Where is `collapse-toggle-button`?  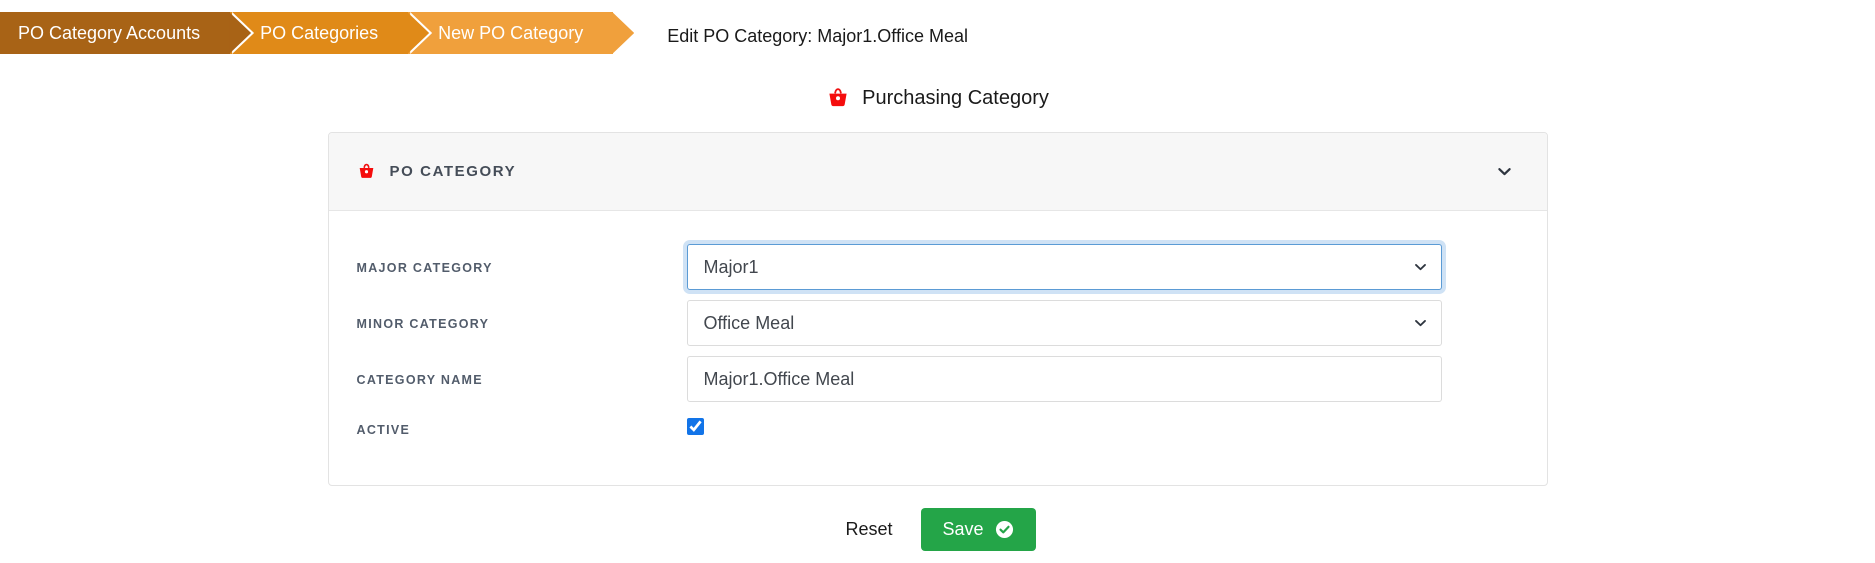 collapse-toggle-button is located at coordinates (1504, 171).